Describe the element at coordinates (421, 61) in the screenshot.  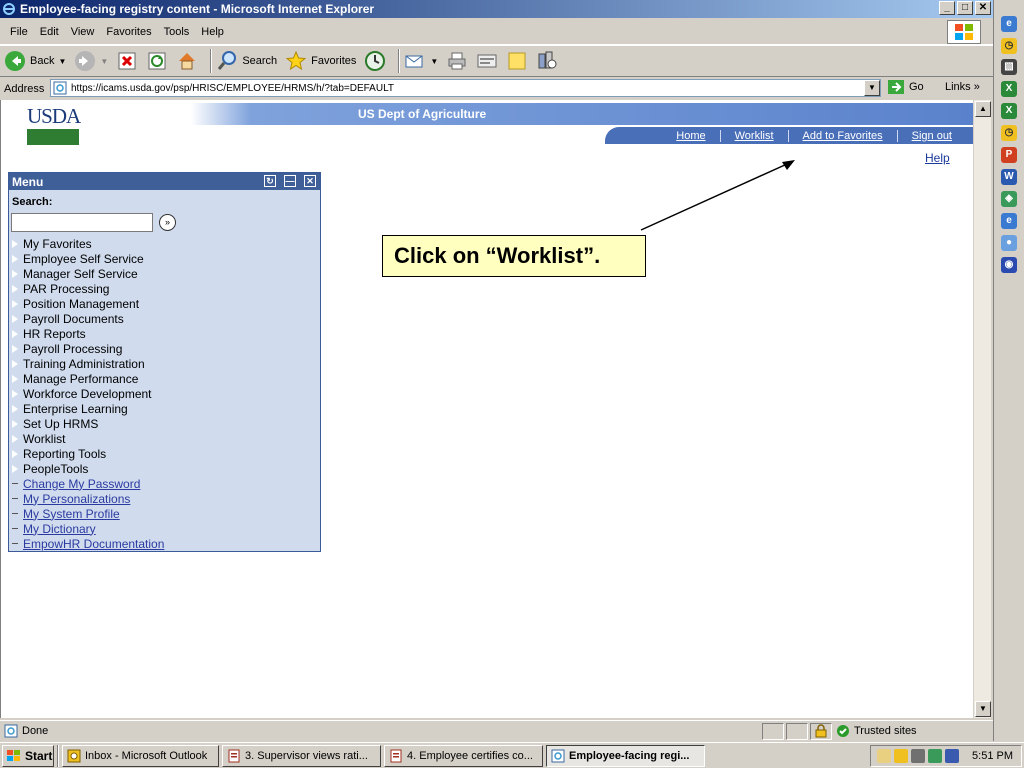
I see `mail-button: ▼` at that location.